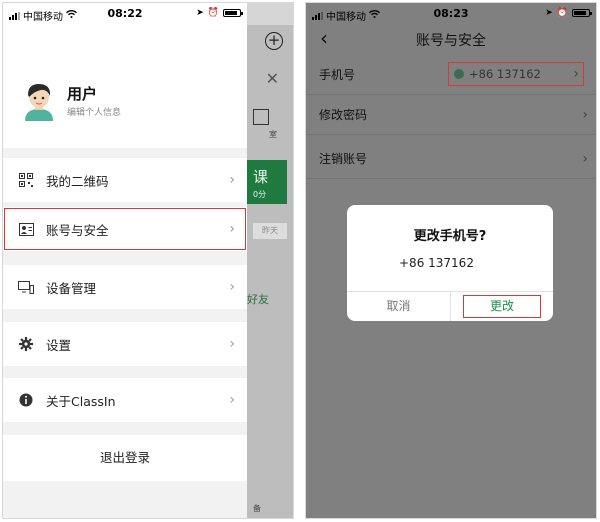 Image resolution: width=600 pixels, height=522 pixels. What do you see at coordinates (505, 74) in the screenshot?
I see `phone-number-text: +86 137162` at bounding box center [505, 74].